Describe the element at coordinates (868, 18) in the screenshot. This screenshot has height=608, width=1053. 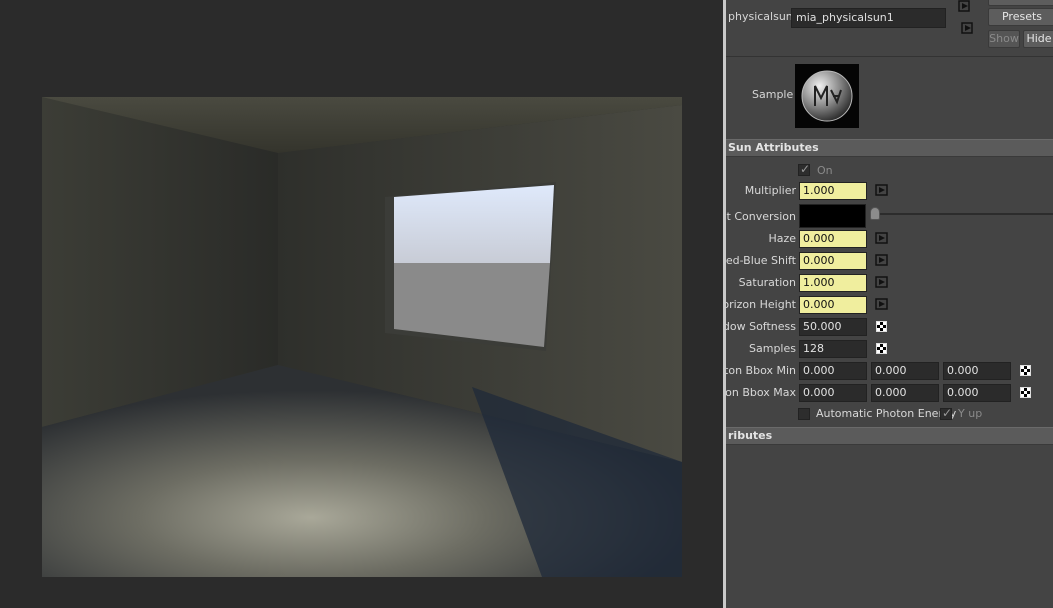
I see `node-name-field: mia_physicalsun1` at that location.